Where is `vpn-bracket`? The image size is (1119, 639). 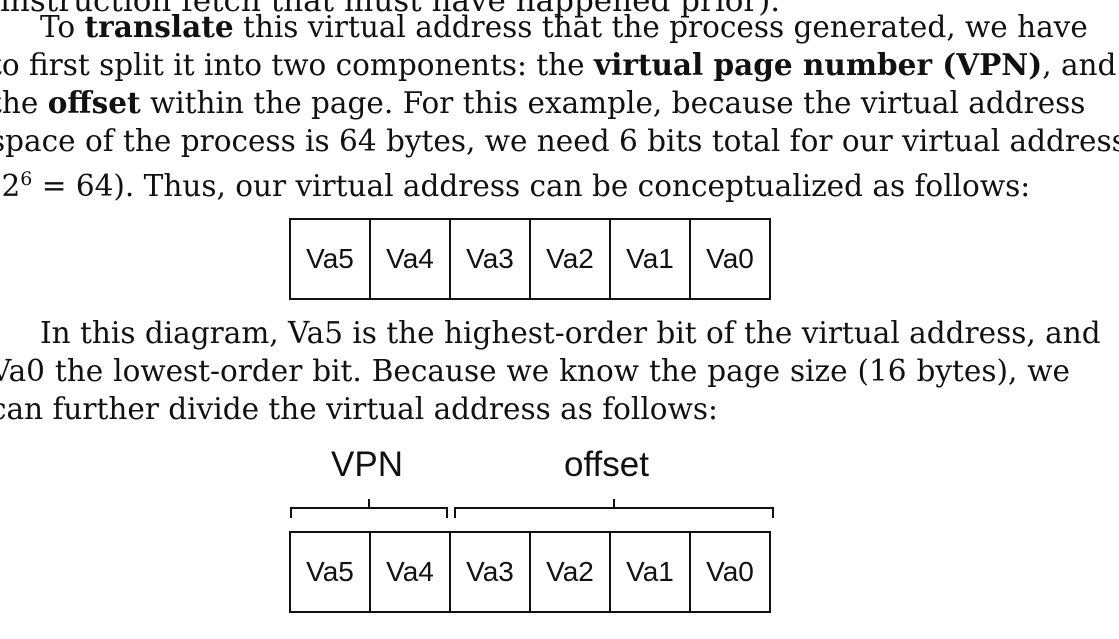 vpn-bracket is located at coordinates (369, 508).